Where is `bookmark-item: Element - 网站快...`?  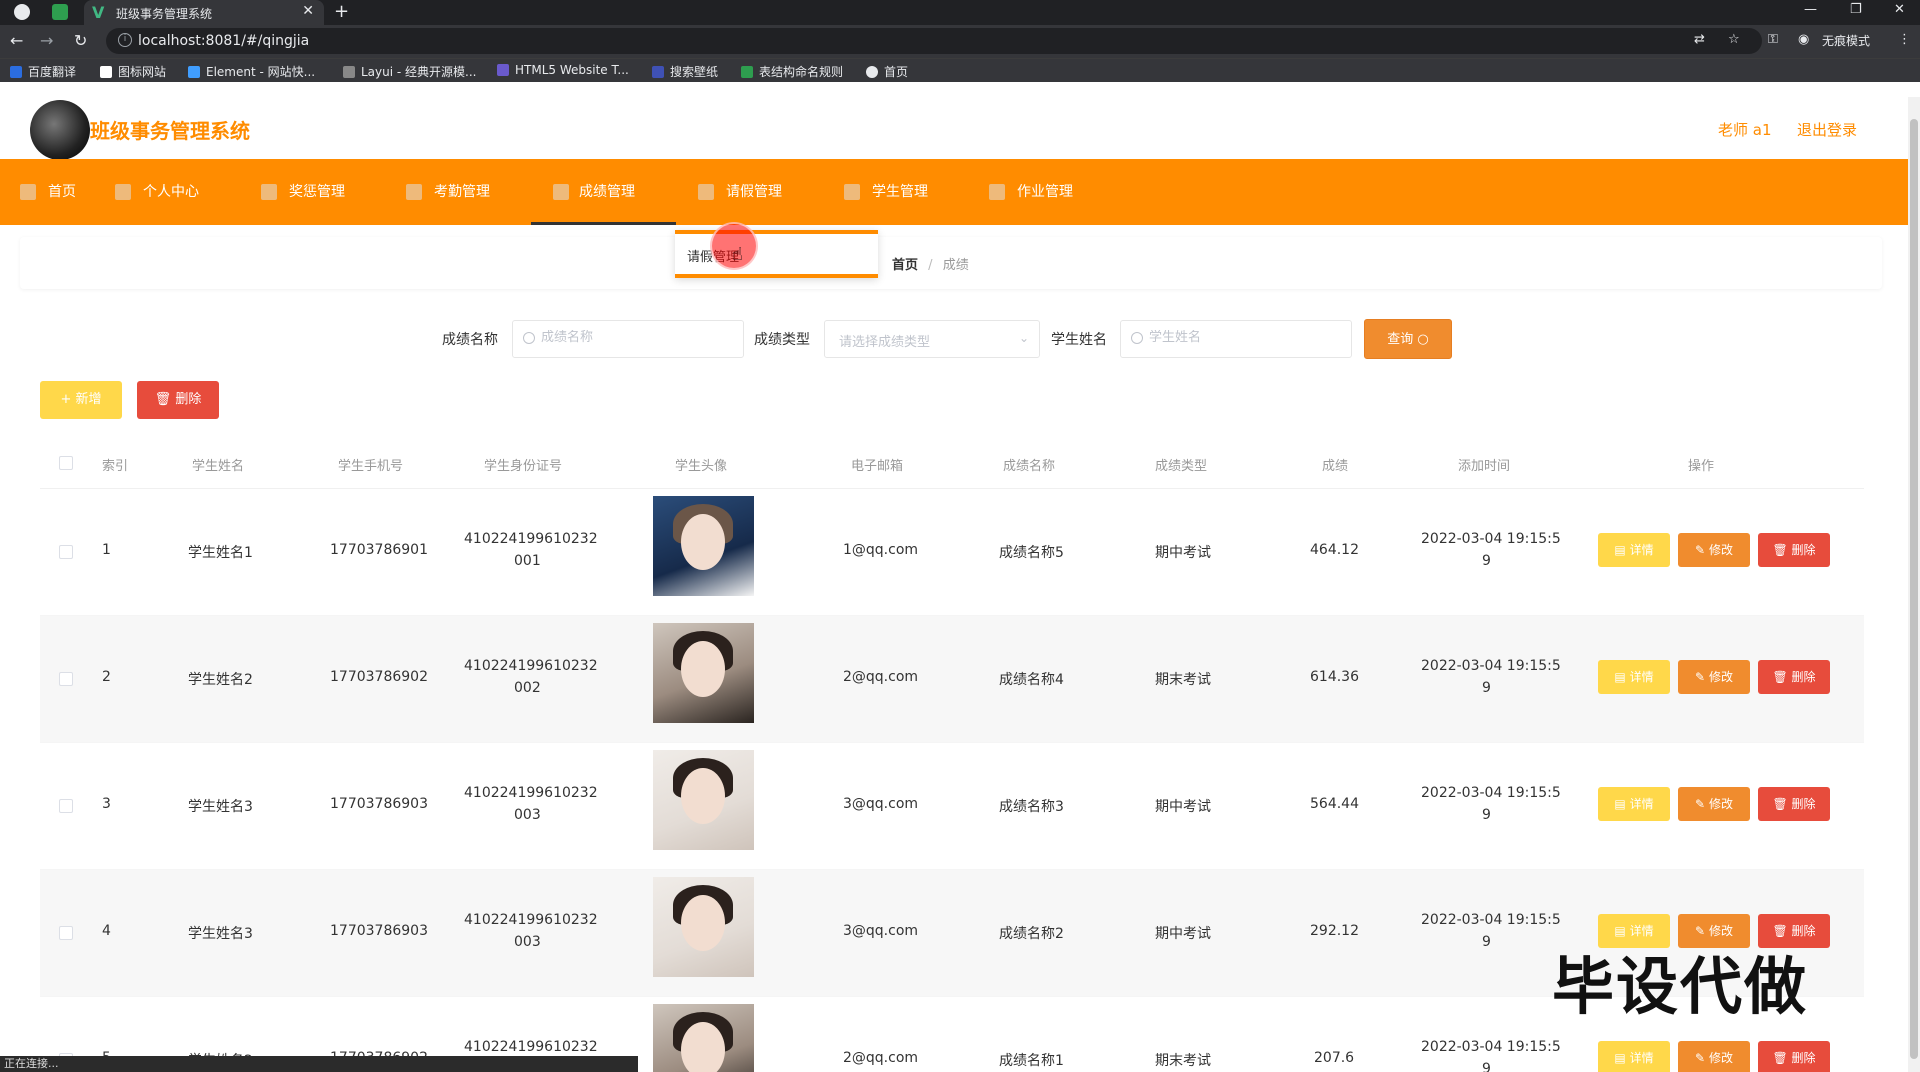
bookmark-item: Element - 网站快... is located at coordinates (251, 71).